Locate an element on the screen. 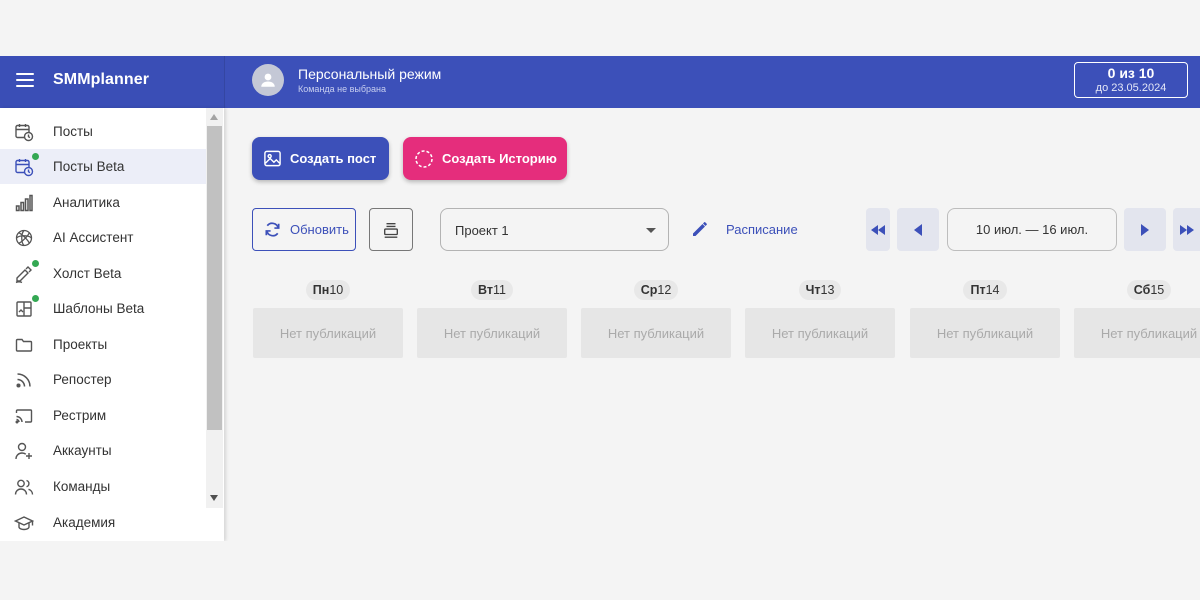  user-icon is located at coordinates (268, 80).